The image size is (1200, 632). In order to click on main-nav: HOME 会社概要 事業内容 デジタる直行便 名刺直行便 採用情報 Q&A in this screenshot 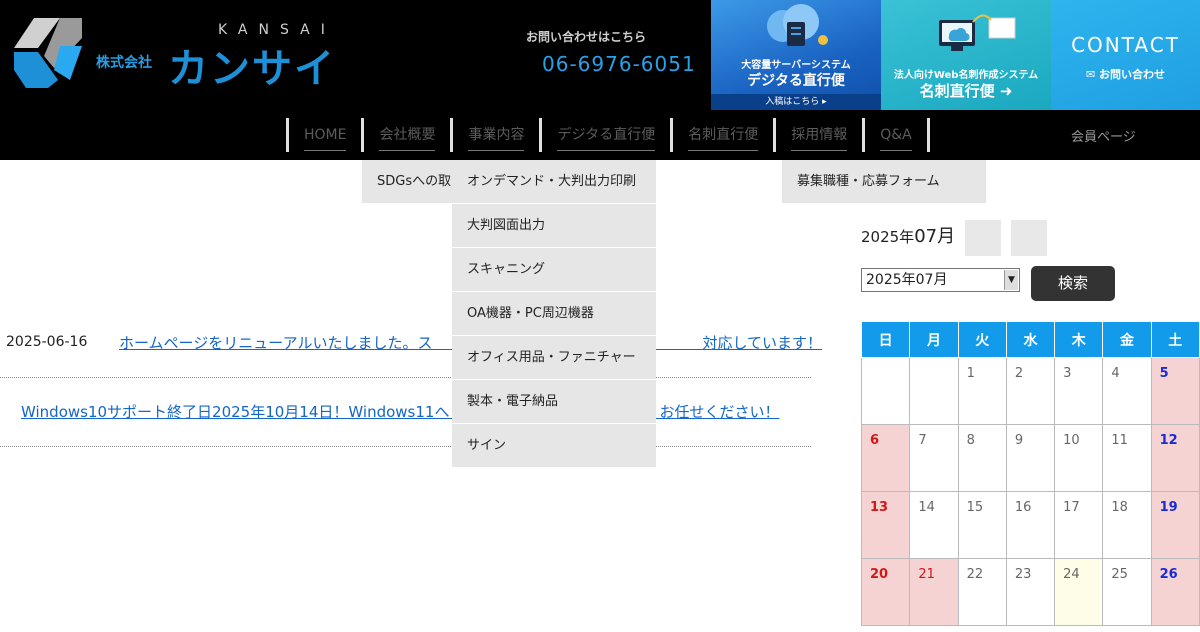, I will do `click(608, 135)`.